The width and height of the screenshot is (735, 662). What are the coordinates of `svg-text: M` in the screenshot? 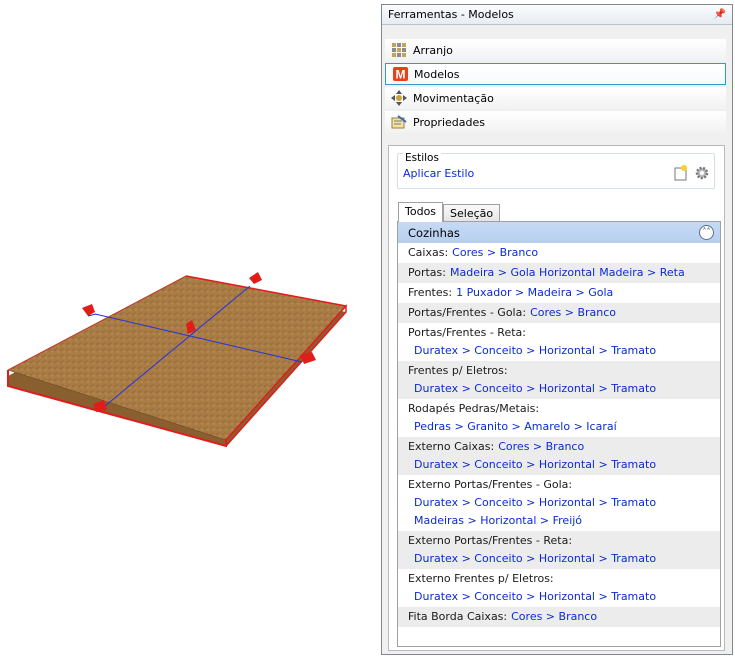 It's located at (400, 75).